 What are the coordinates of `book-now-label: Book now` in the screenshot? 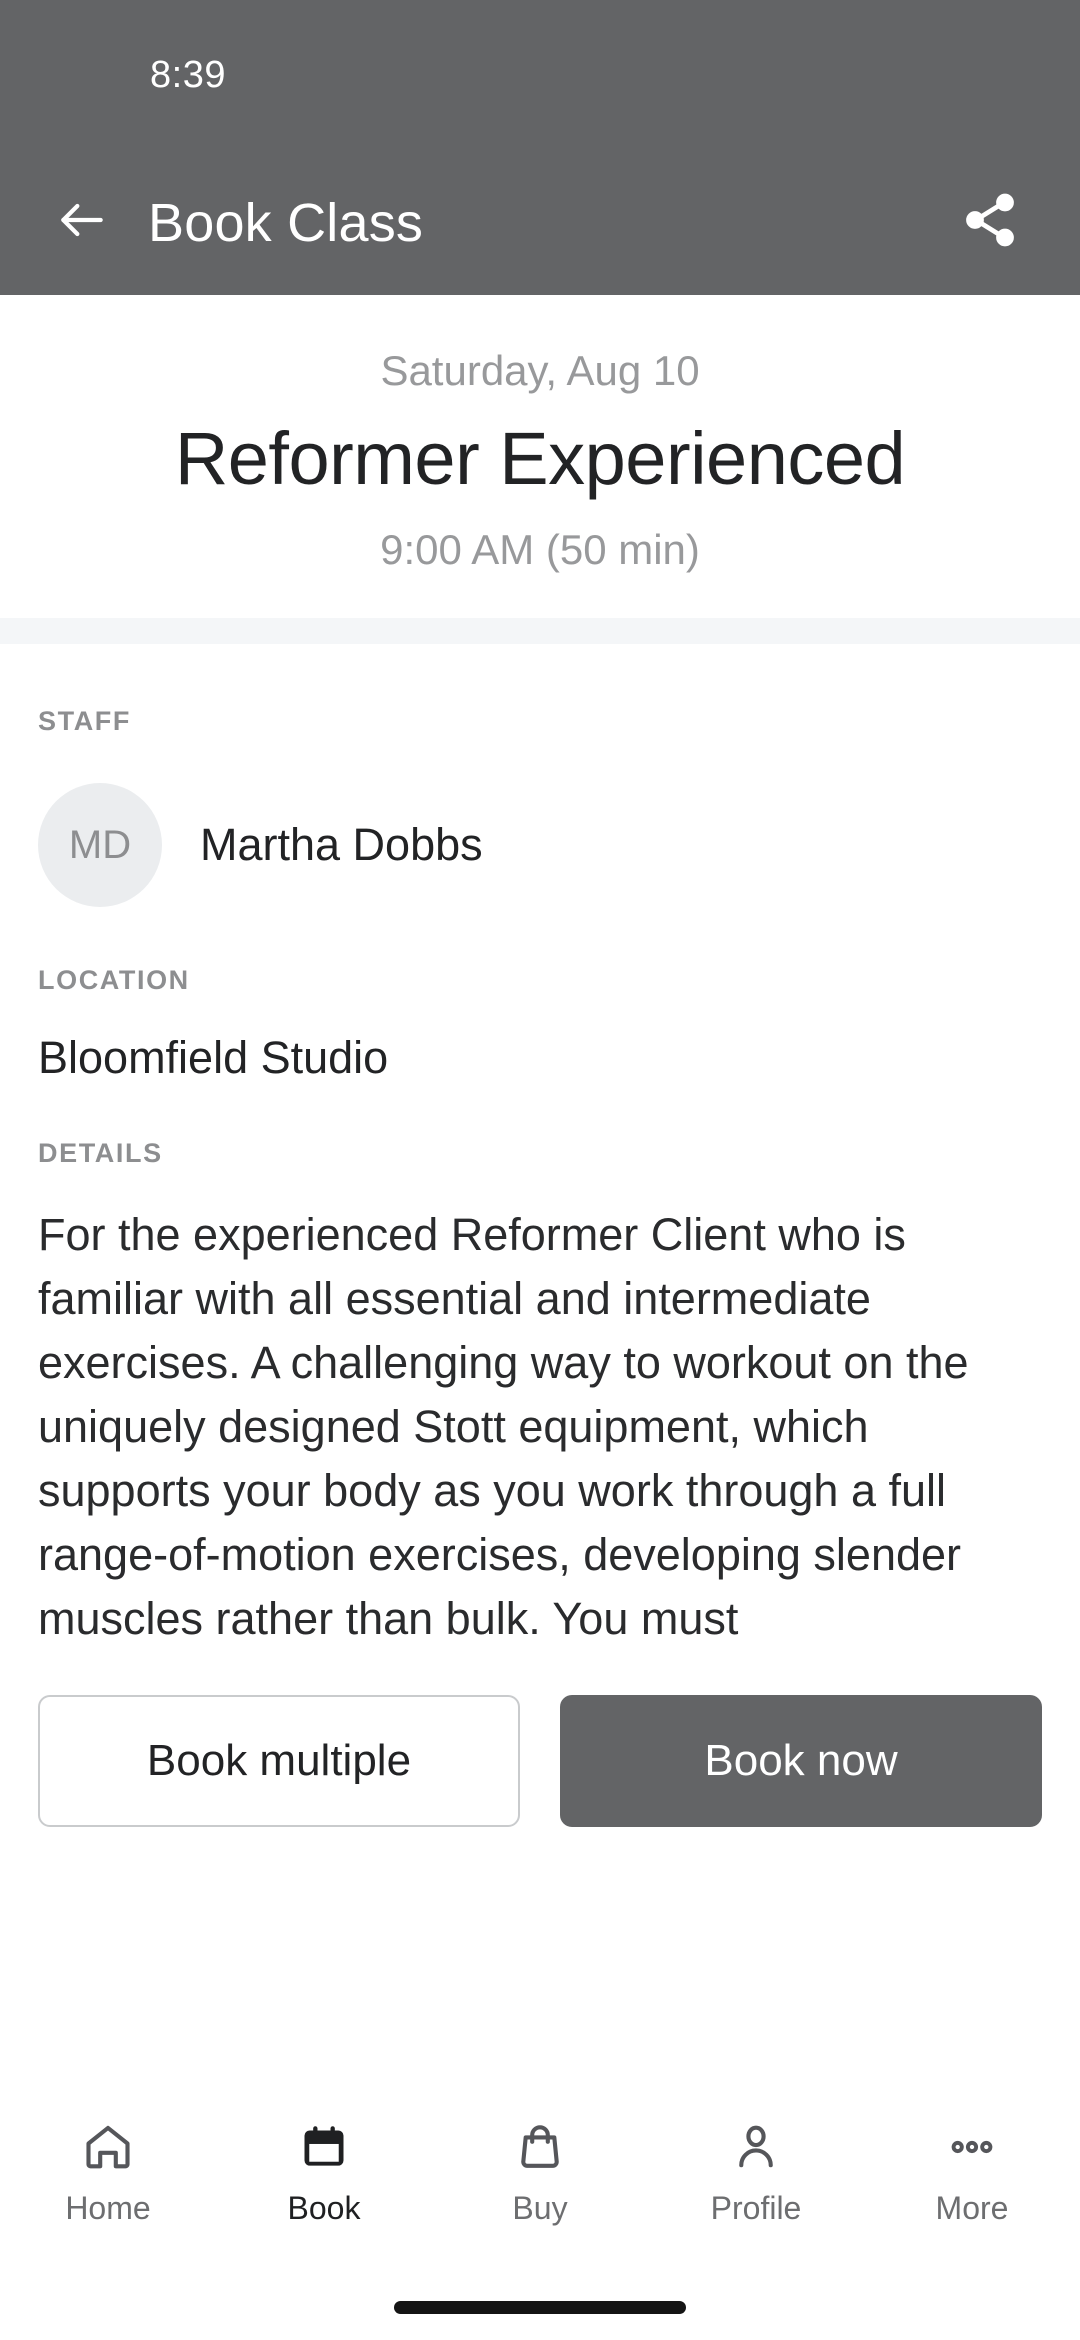 It's located at (801, 1760).